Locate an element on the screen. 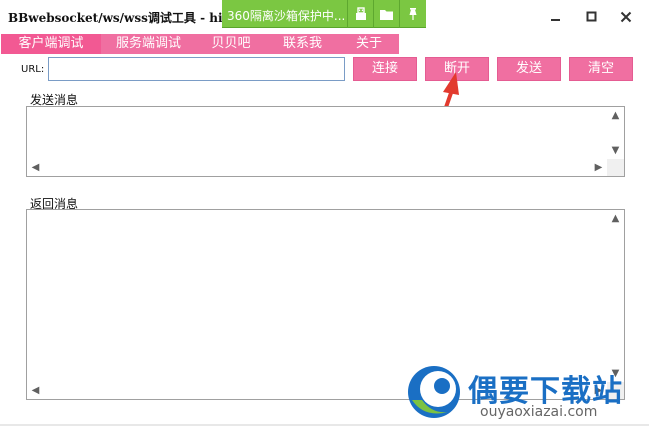 The width and height of the screenshot is (649, 426). send-button: 发送 is located at coordinates (529, 69).